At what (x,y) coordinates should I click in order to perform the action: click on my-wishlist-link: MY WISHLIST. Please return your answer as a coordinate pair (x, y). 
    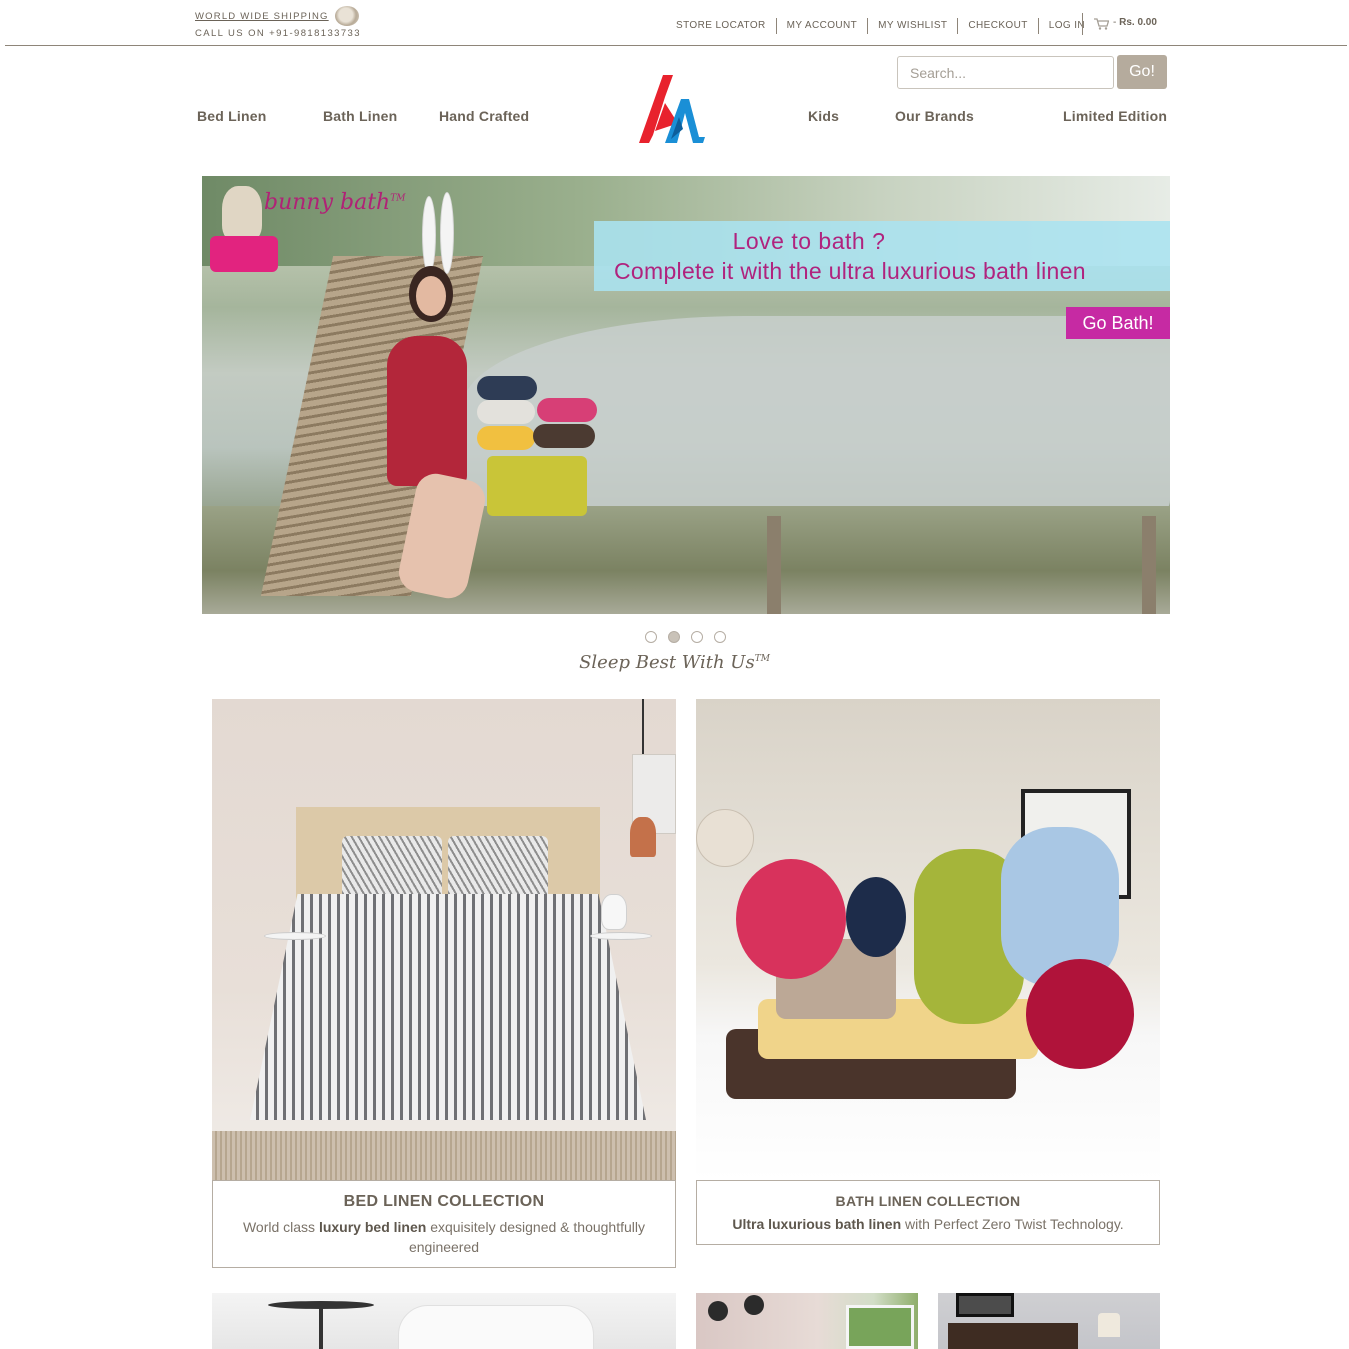
    Looking at the image, I should click on (913, 26).